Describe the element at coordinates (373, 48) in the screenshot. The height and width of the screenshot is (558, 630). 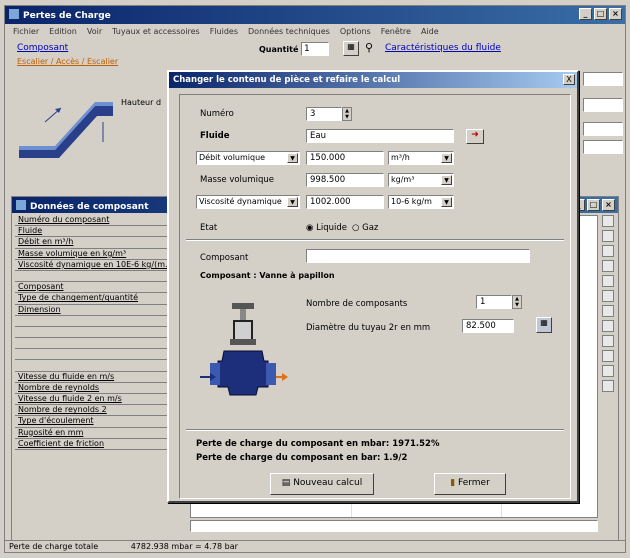
I see `key-icon: ⚲` at that location.